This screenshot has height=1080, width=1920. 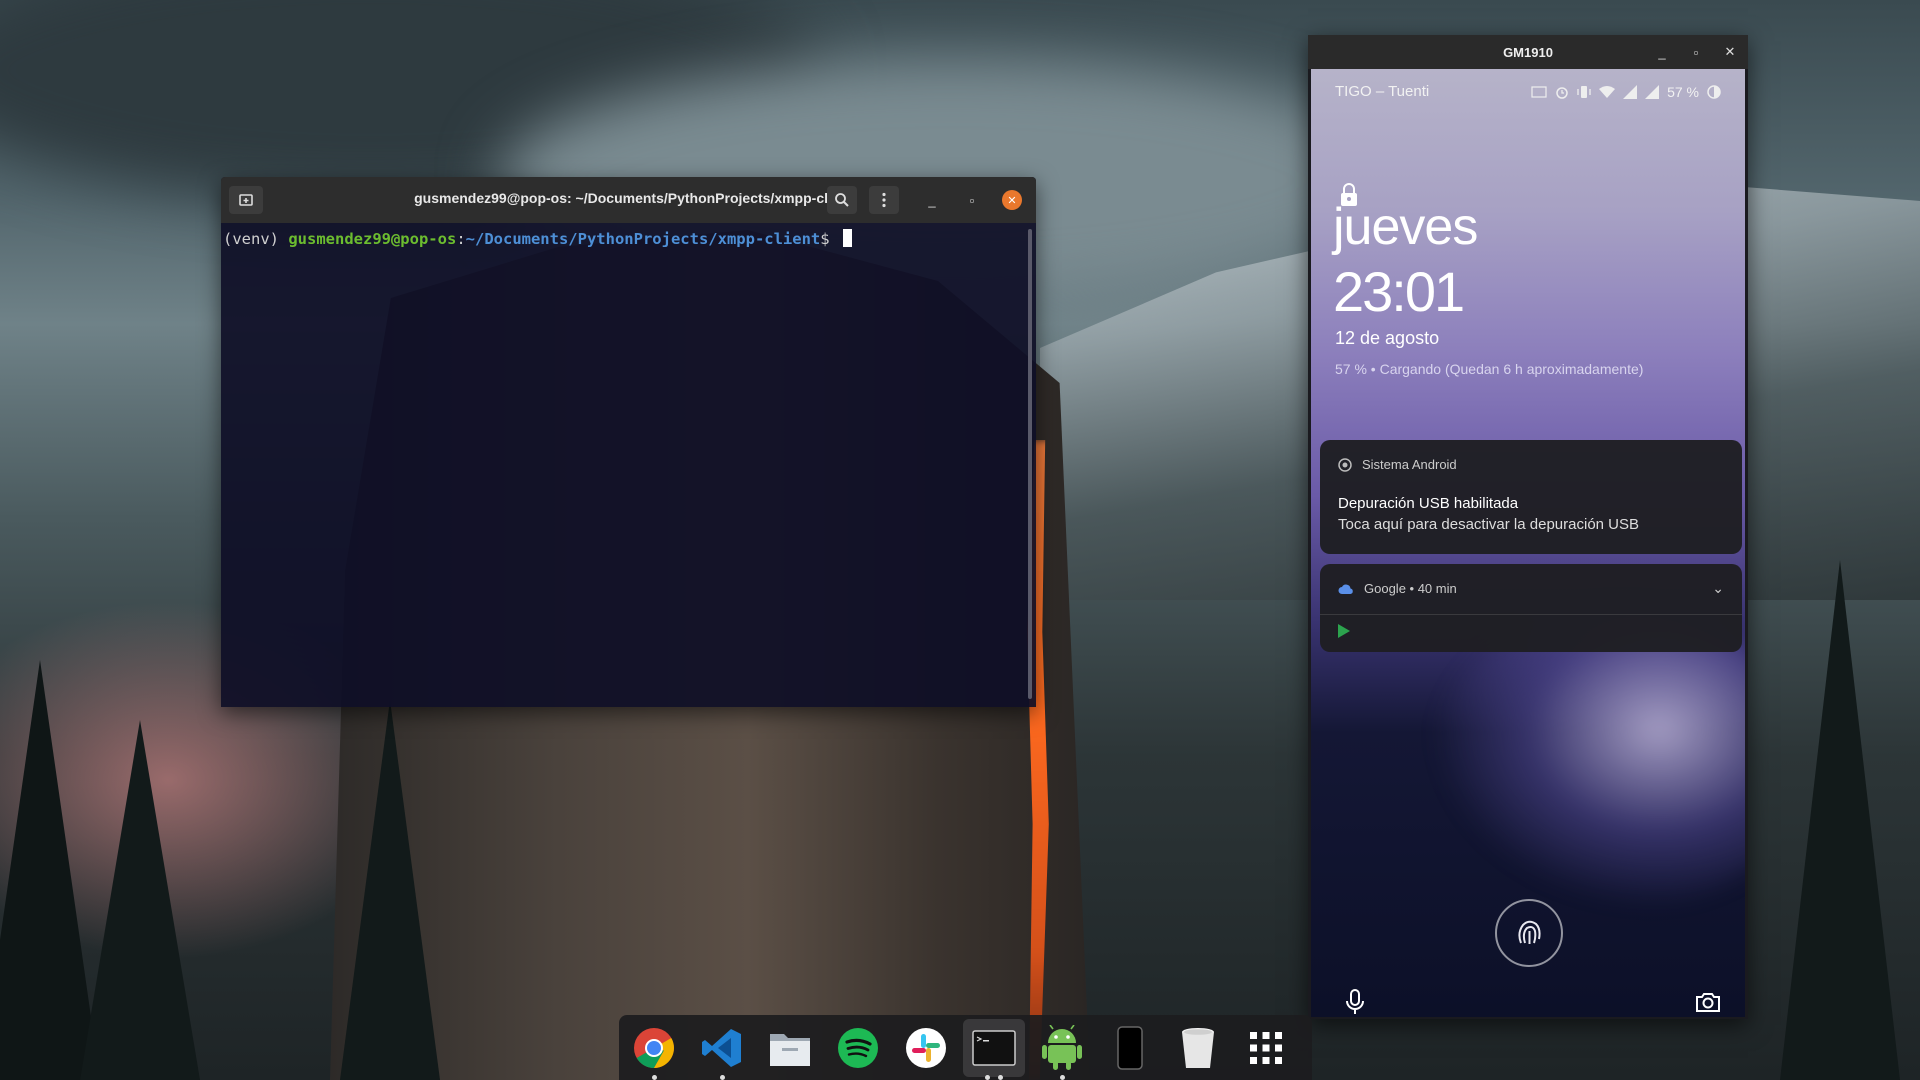 I want to click on lockscreen-wallpaper, so click(x=1588, y=759).